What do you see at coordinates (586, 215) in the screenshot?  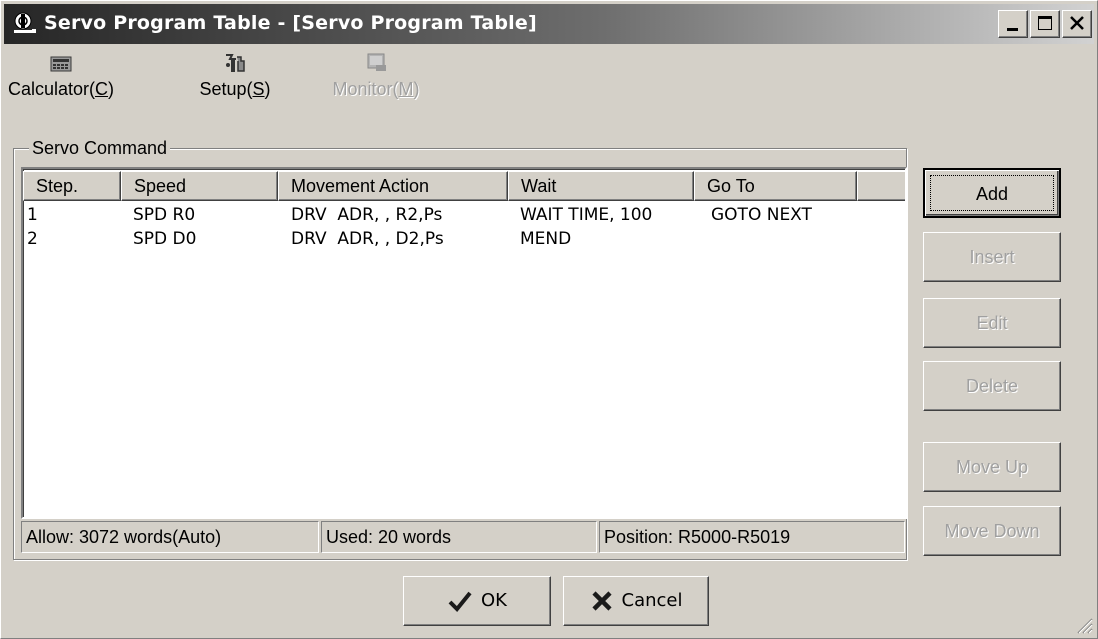 I see `cell-wait: WAIT TIME, 100` at bounding box center [586, 215].